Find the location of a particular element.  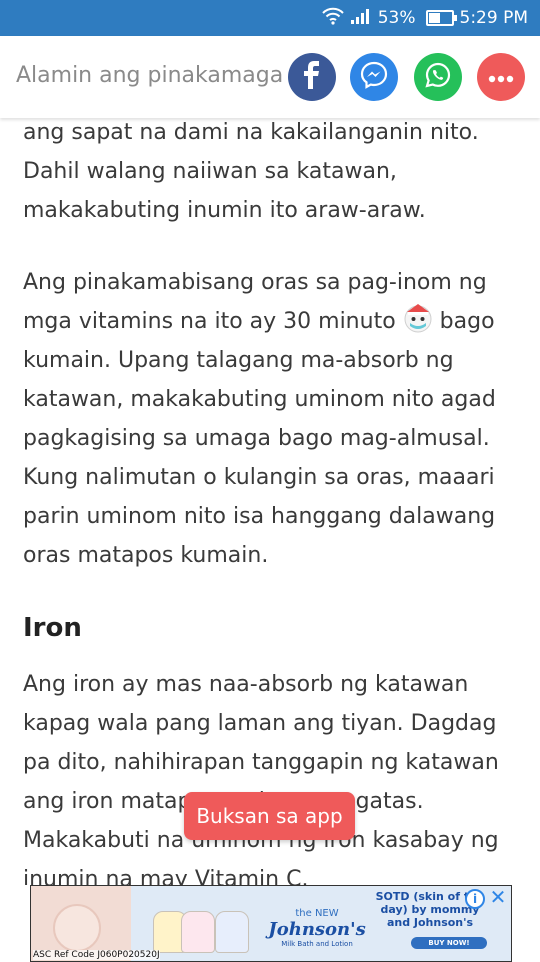

article-title: Alamin ang pinakamaga is located at coordinates (150, 75).